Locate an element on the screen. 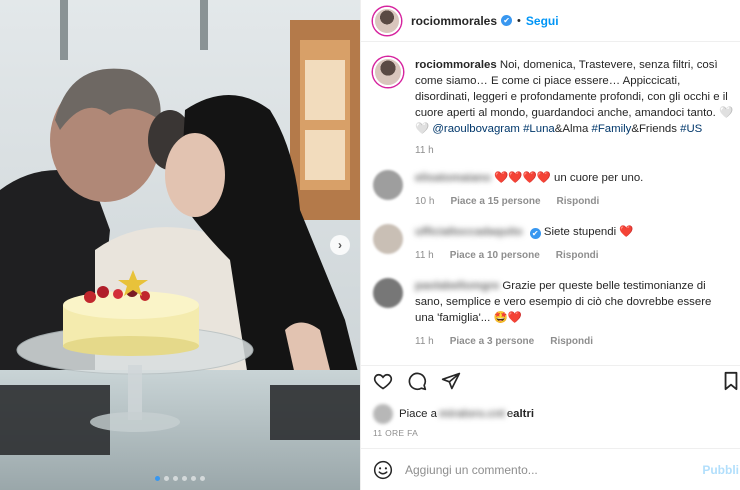 This screenshot has height=490, width=740. likes-prefix: Piace a is located at coordinates (418, 414).